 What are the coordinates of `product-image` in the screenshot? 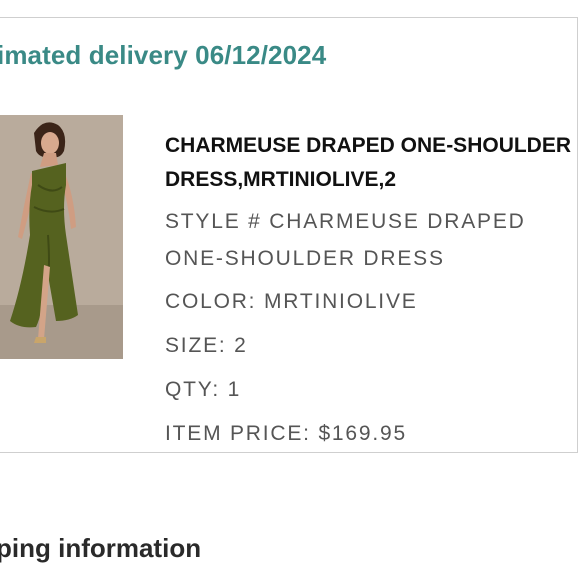 It's located at (61, 237).